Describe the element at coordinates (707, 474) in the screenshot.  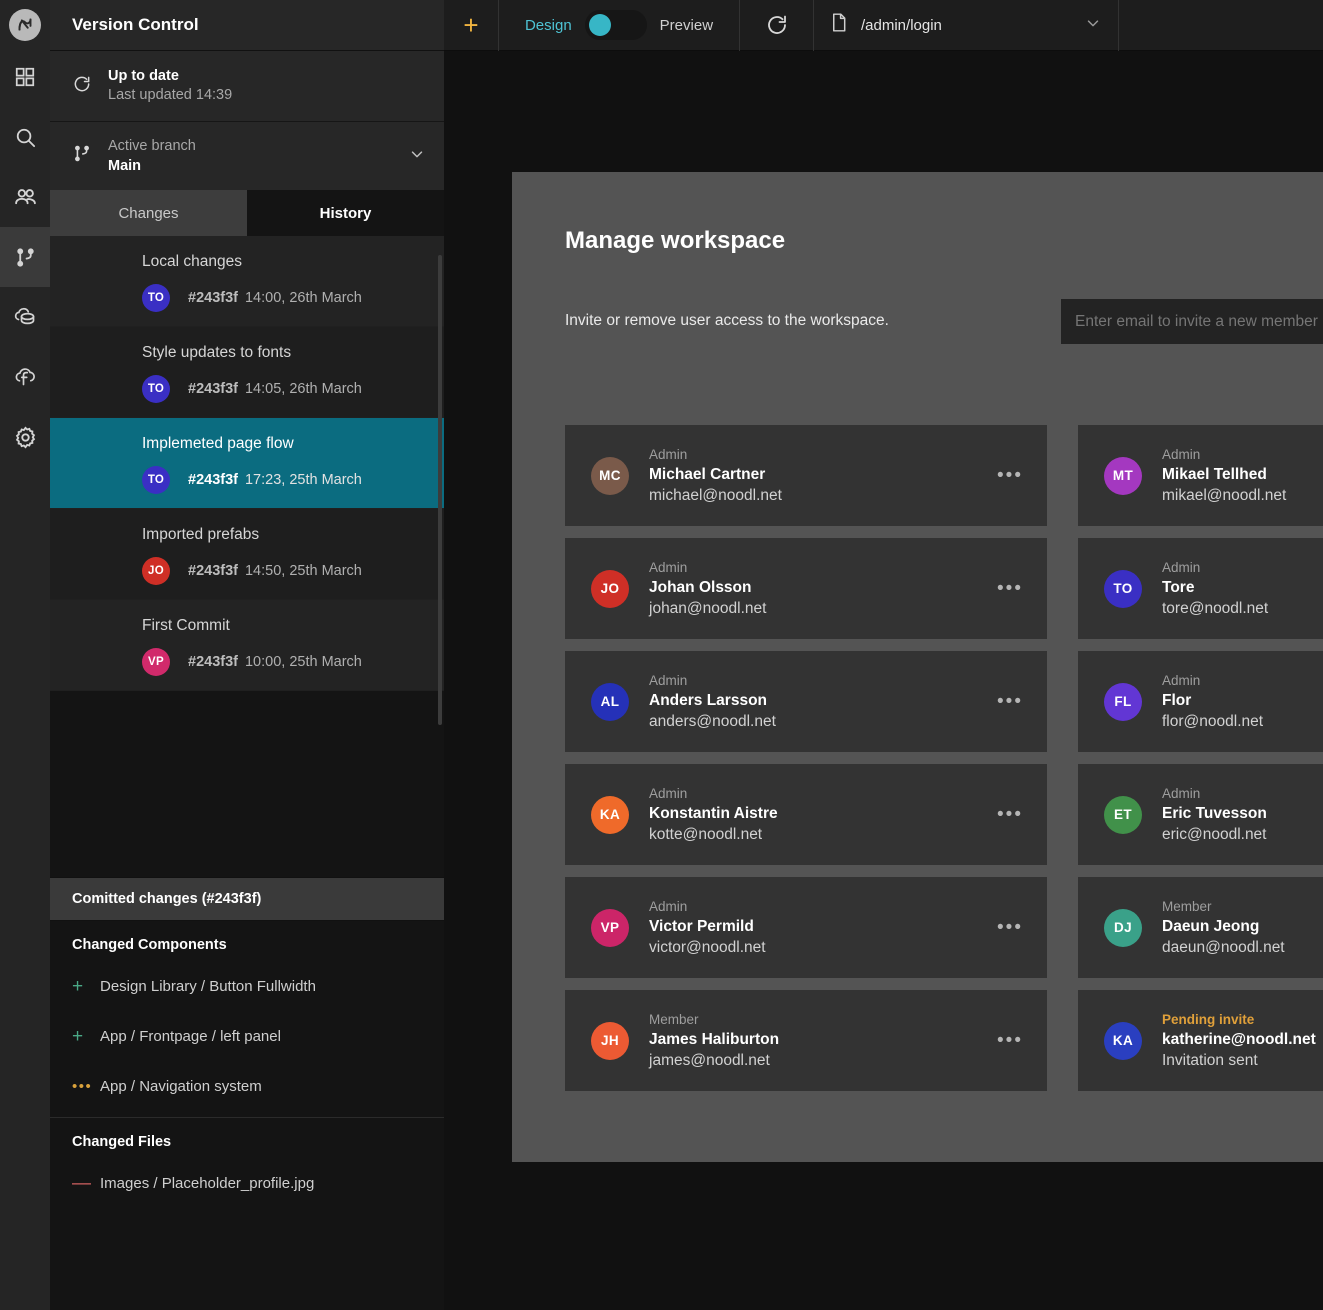
I see `user-name: Michael Cartner` at that location.